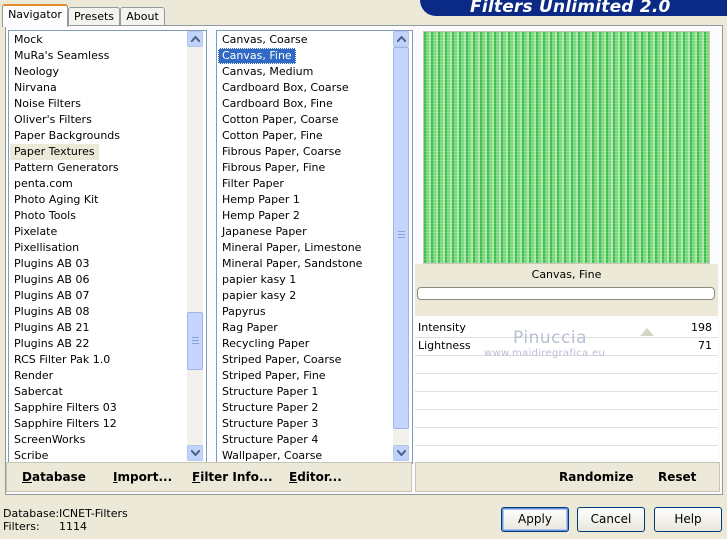 This screenshot has height=539, width=727. I want to click on list-item-label: penta.com, so click(43, 183).